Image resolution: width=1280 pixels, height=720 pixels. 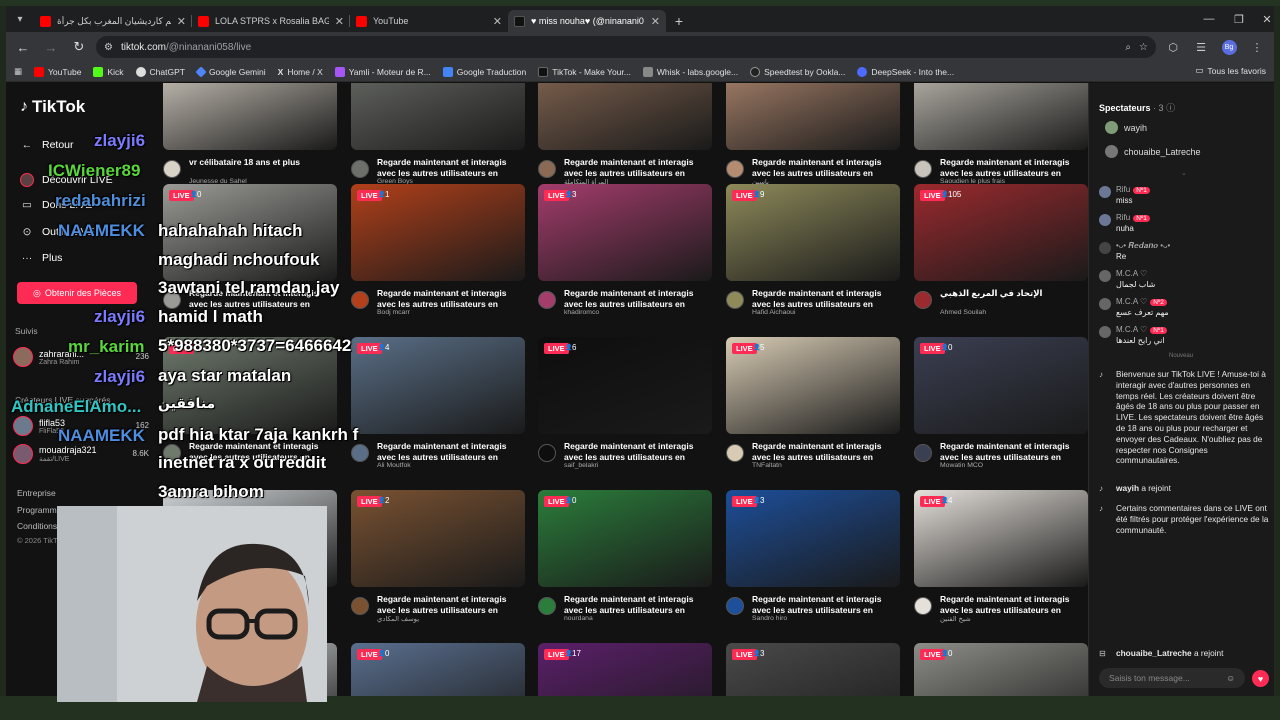 What do you see at coordinates (39, 510) in the screenshot?
I see `footer-link: Programme` at bounding box center [39, 510].